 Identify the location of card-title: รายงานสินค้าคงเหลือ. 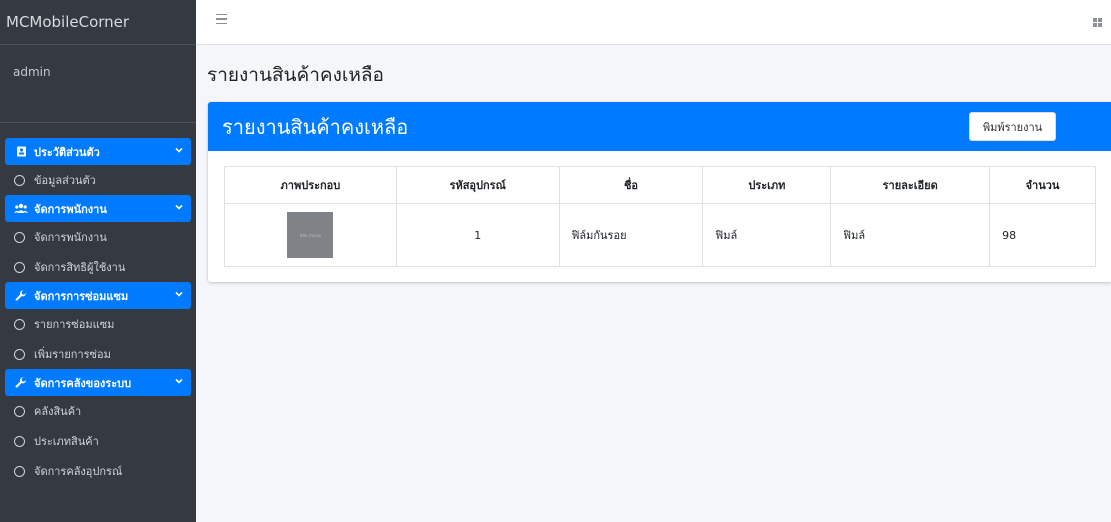
(315, 126).